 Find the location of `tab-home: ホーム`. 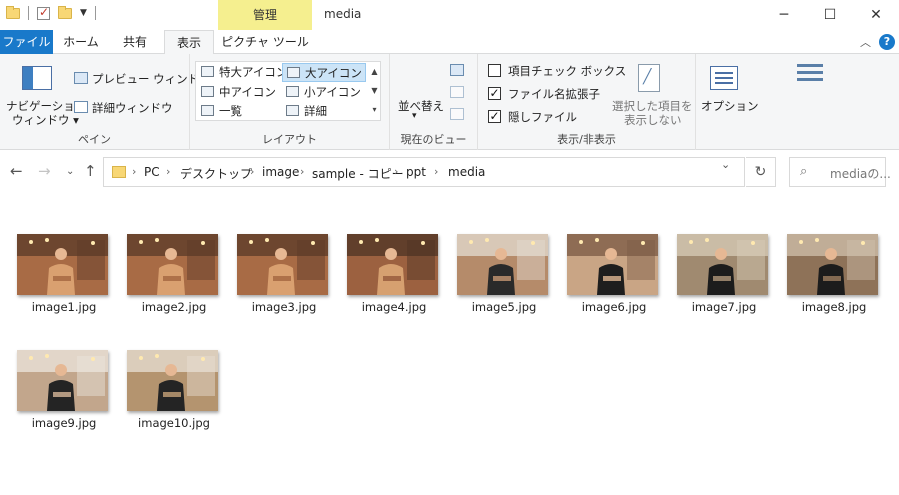

tab-home: ホーム is located at coordinates (81, 42).